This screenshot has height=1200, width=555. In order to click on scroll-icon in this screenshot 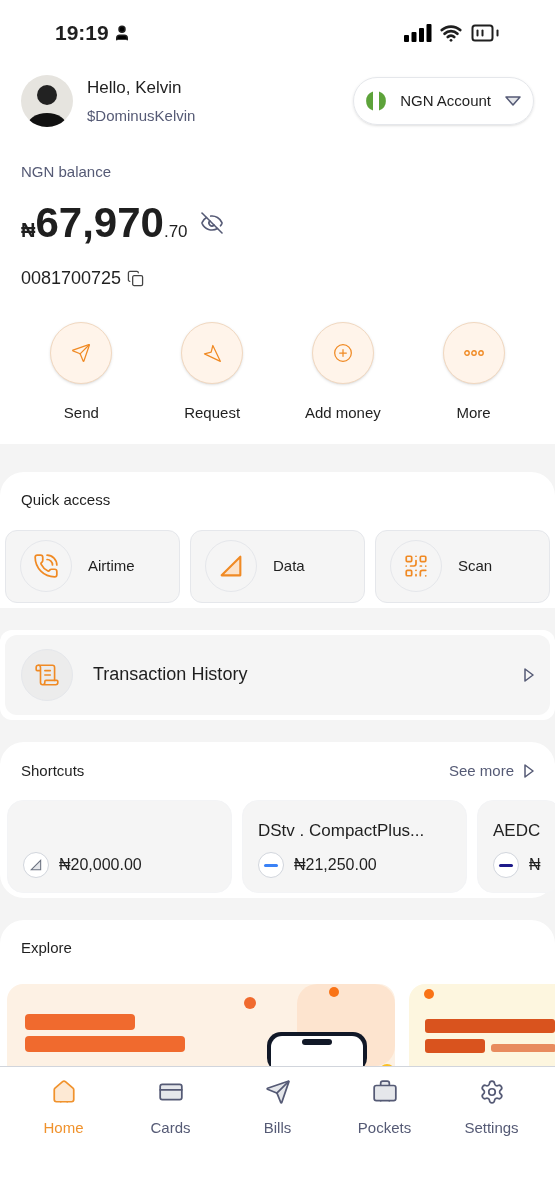, I will do `click(47, 674)`.